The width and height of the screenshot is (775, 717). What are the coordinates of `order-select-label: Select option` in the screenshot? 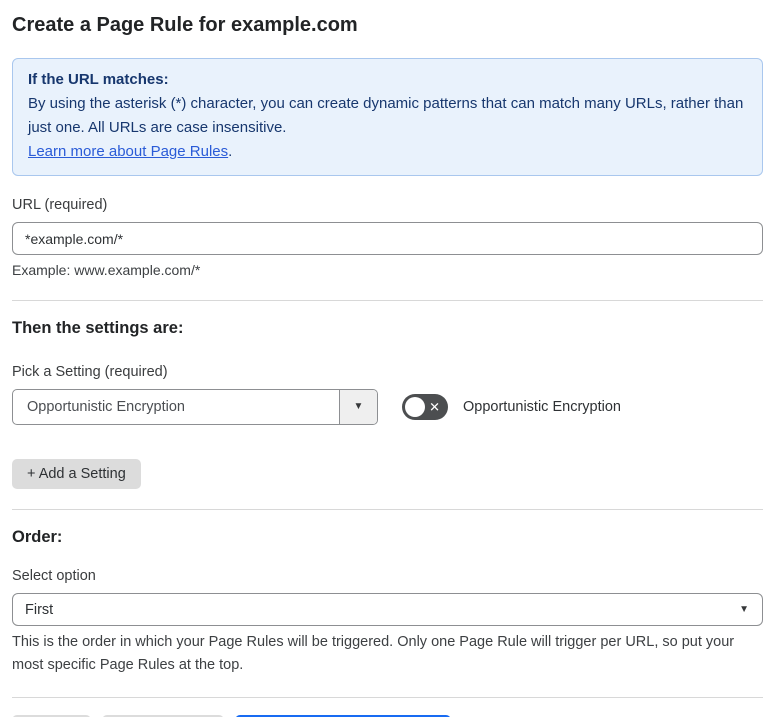 It's located at (54, 576).